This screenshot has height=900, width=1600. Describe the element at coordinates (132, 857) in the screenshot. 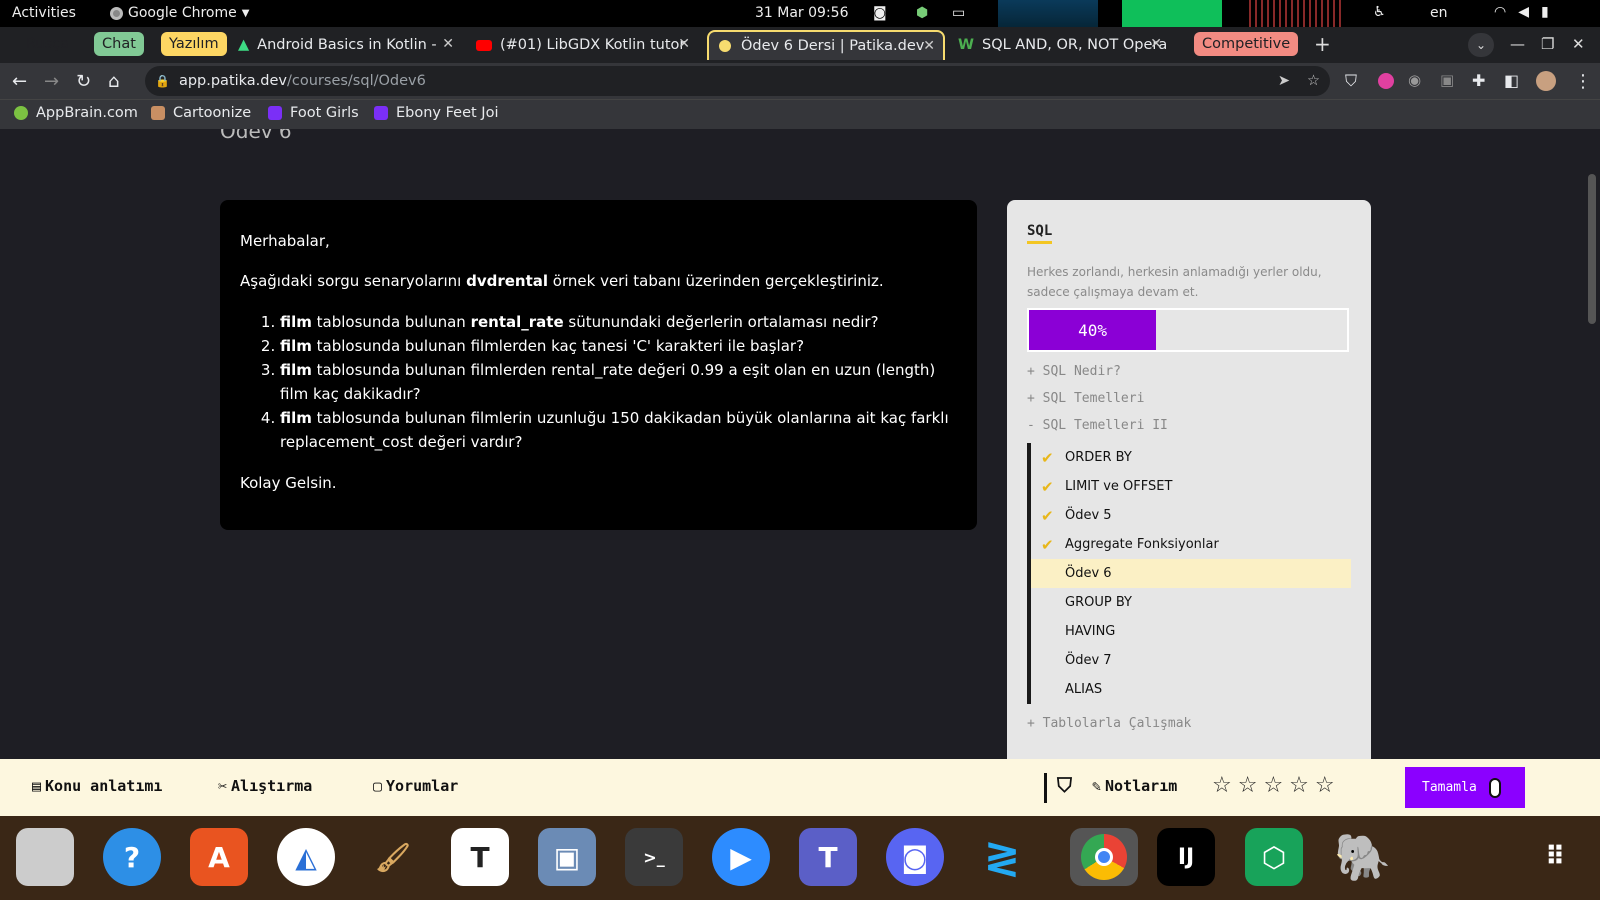

I see `help-icon: ?` at that location.